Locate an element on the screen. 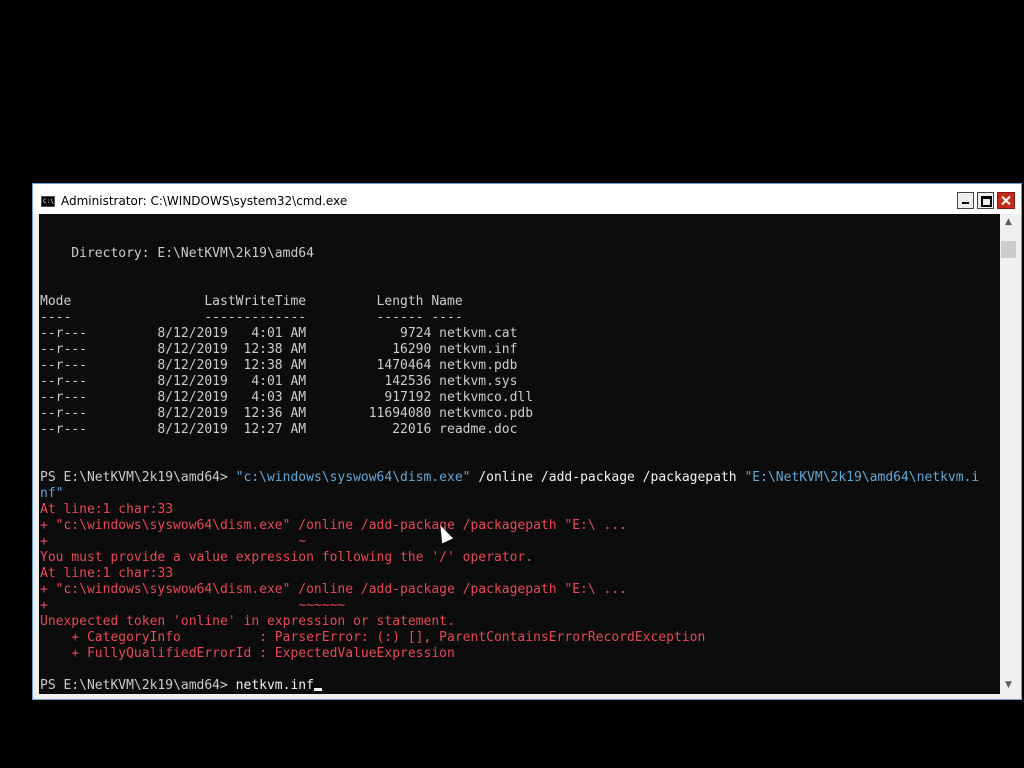  cmd-icon: C:\ is located at coordinates (48, 201).